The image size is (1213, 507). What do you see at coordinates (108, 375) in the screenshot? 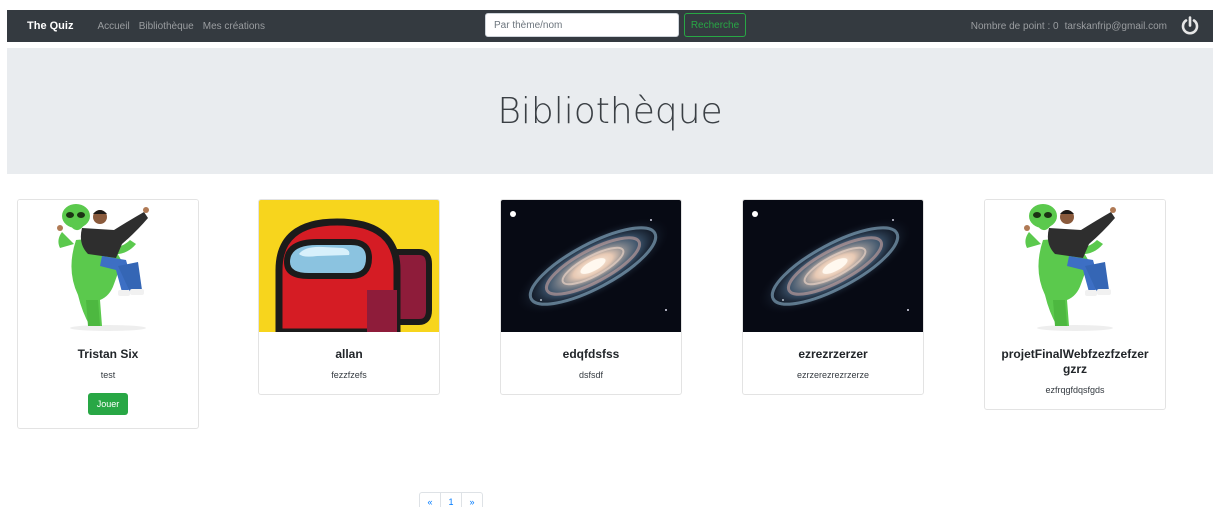
I see `card-description: test` at bounding box center [108, 375].